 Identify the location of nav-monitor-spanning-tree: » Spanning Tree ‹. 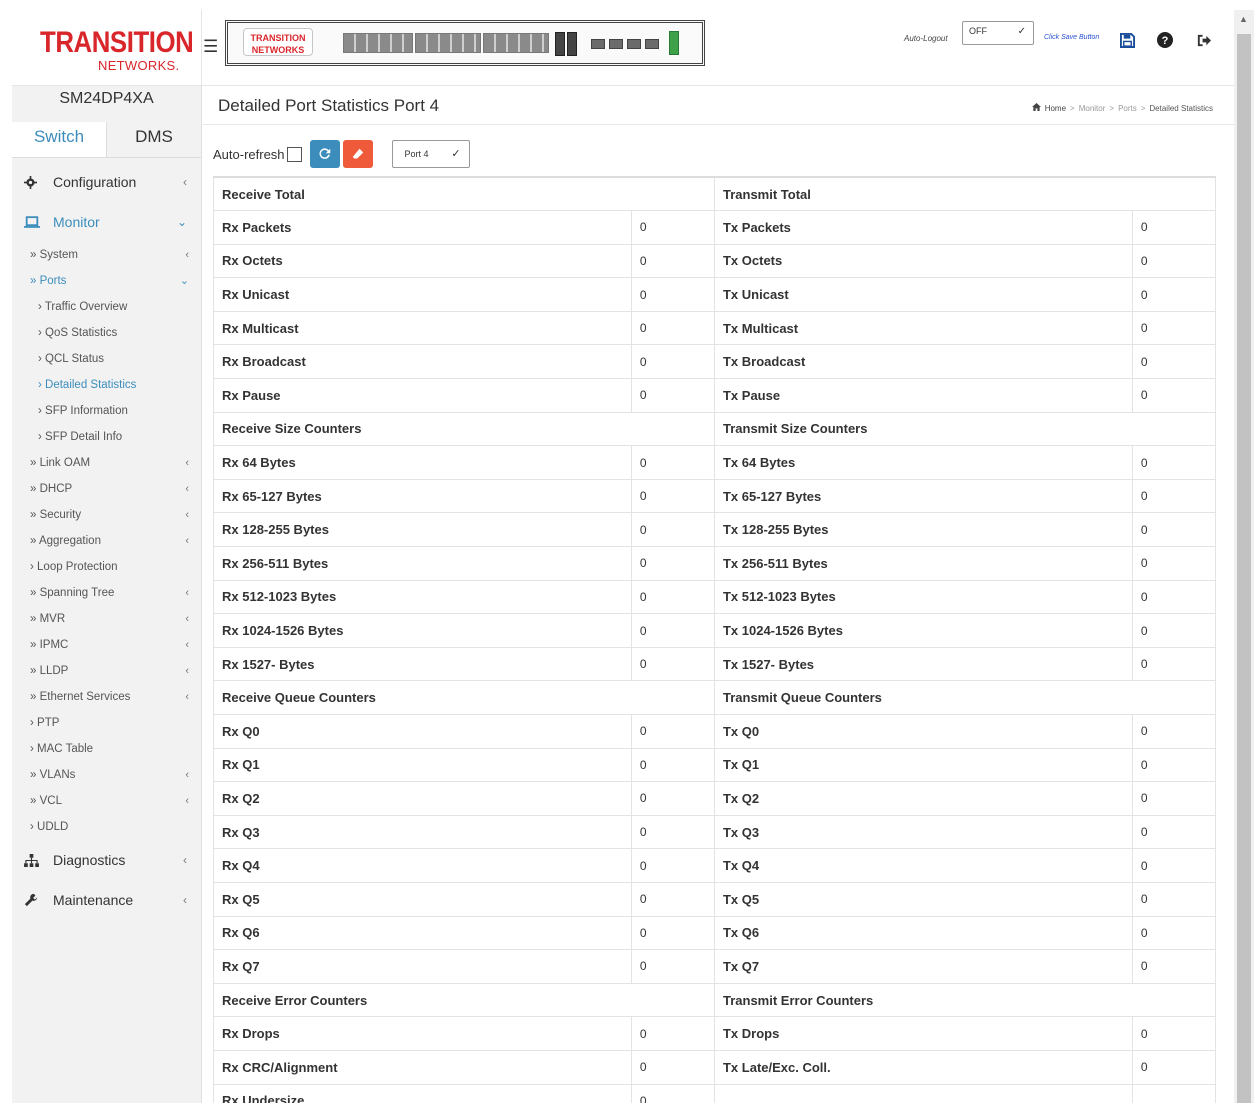
(106, 593).